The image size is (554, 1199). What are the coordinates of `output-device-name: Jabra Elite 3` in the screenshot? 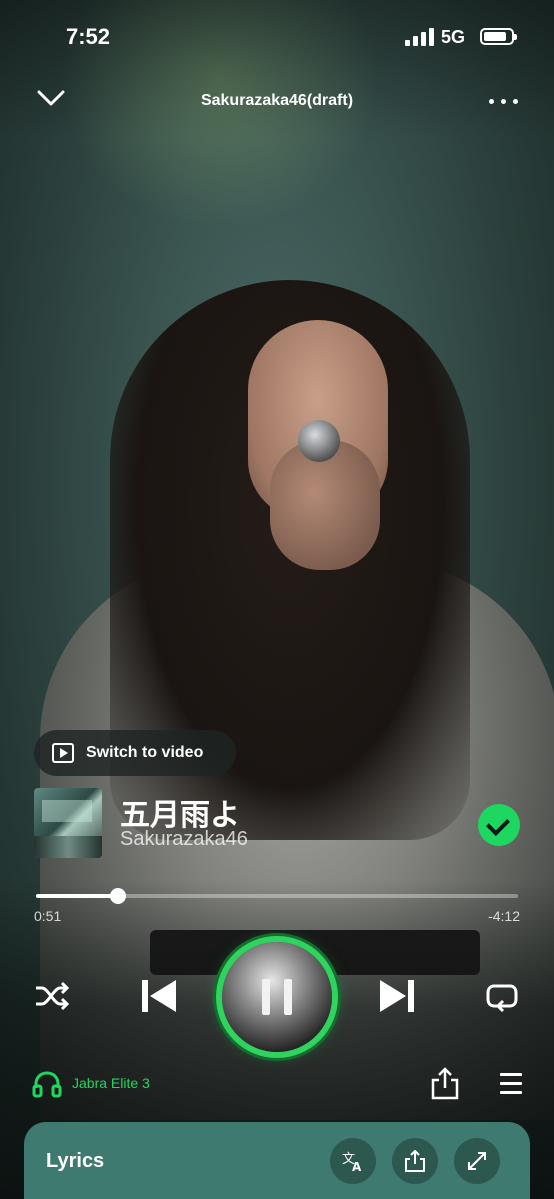 It's located at (111, 1083).